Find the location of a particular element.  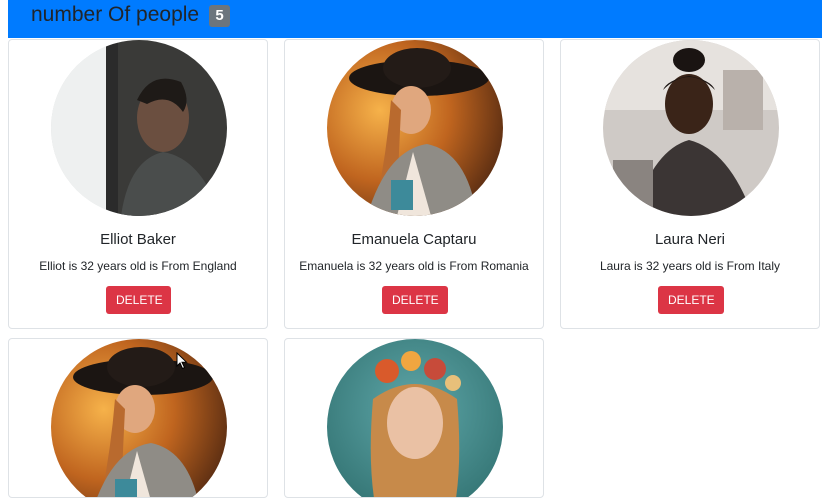

person-description: Laura is 32 years old is From Italy is located at coordinates (690, 266).